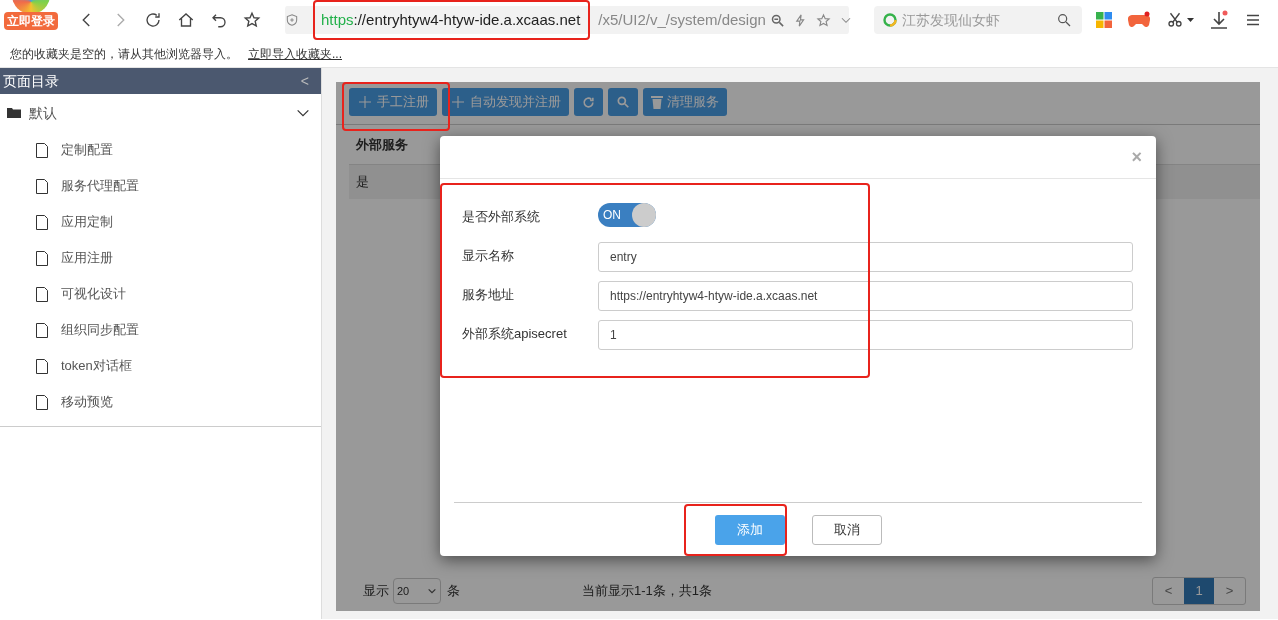 The height and width of the screenshot is (620, 1278). Describe the element at coordinates (382, 144) in the screenshot. I see `column-header: 外部服务` at that location.